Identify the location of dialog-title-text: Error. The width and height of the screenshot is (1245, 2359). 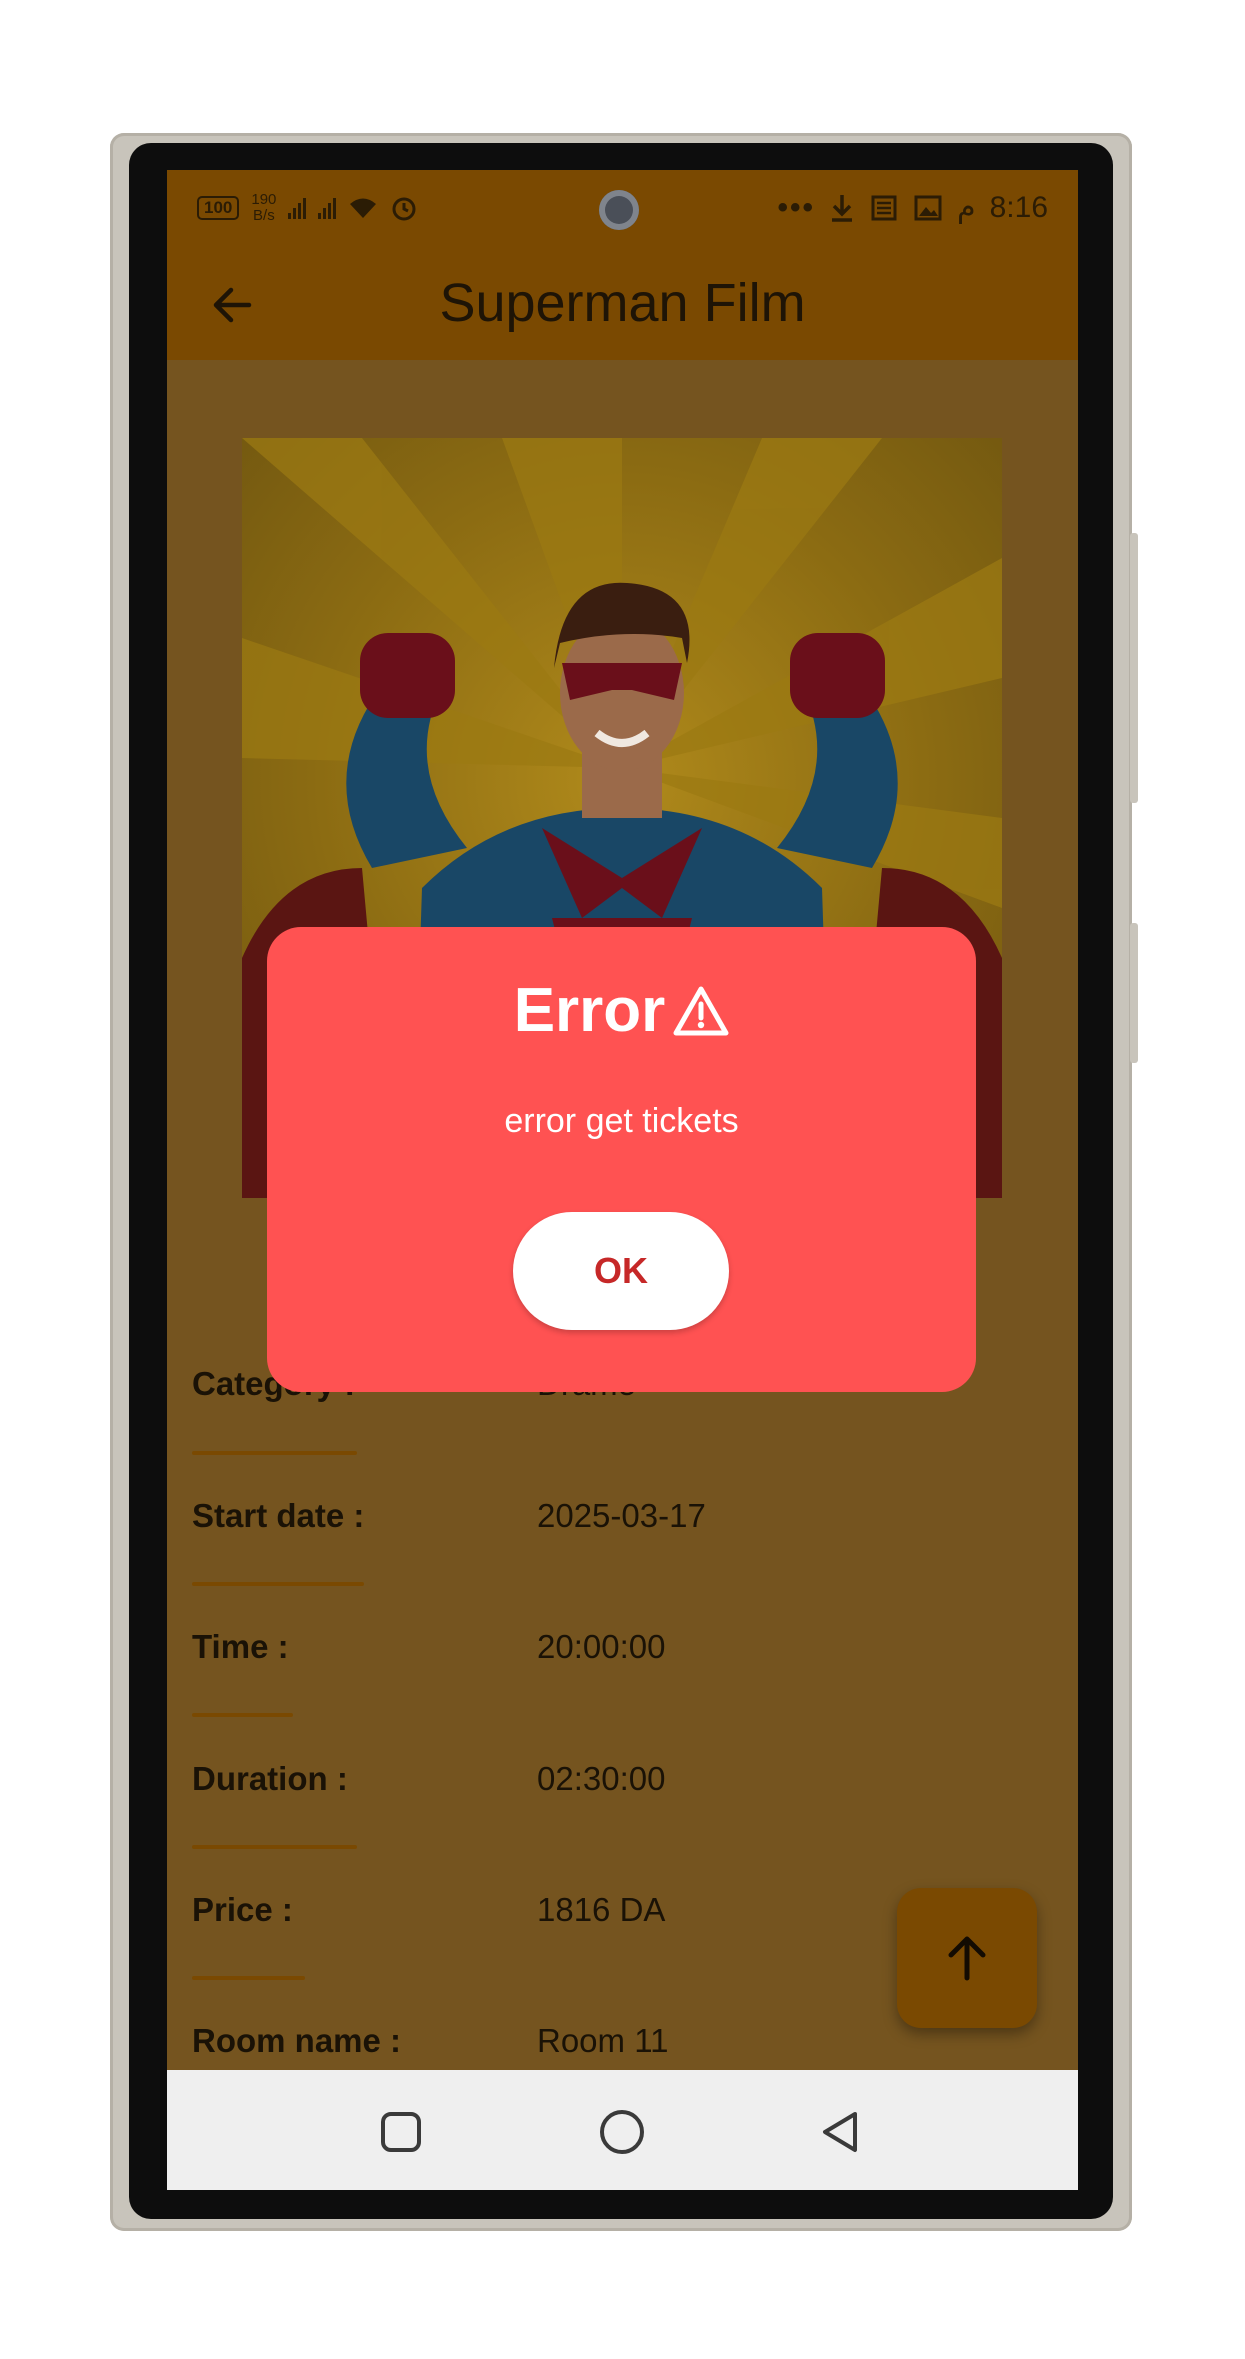
(589, 1010).